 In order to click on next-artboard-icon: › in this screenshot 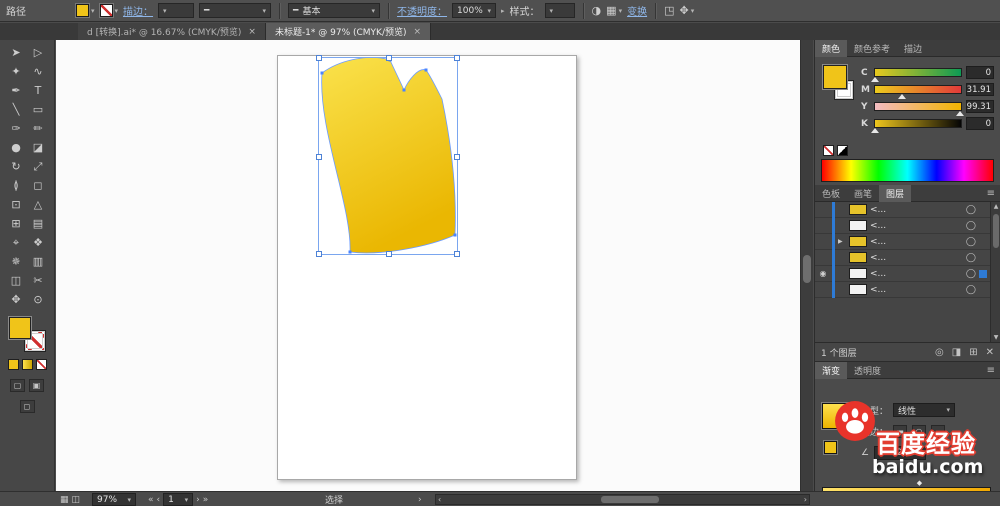, I will do `click(198, 500)`.